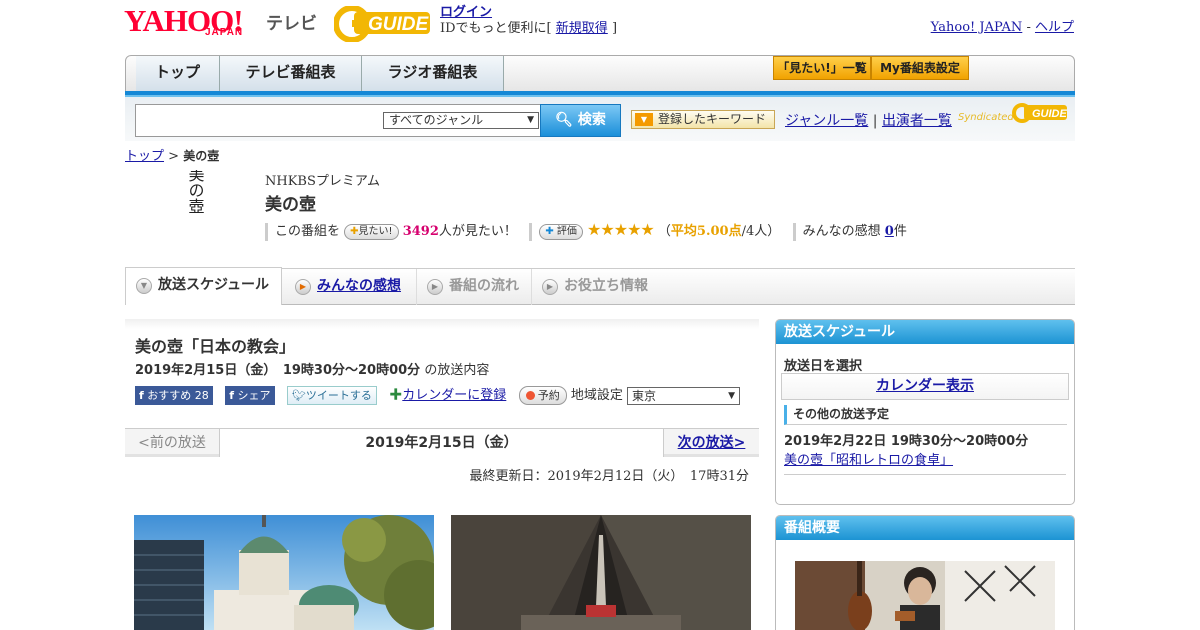 The width and height of the screenshot is (1200, 630). Describe the element at coordinates (920, 68) in the screenshot. I see `my-schedule-settings-button: My番組表設定` at that location.